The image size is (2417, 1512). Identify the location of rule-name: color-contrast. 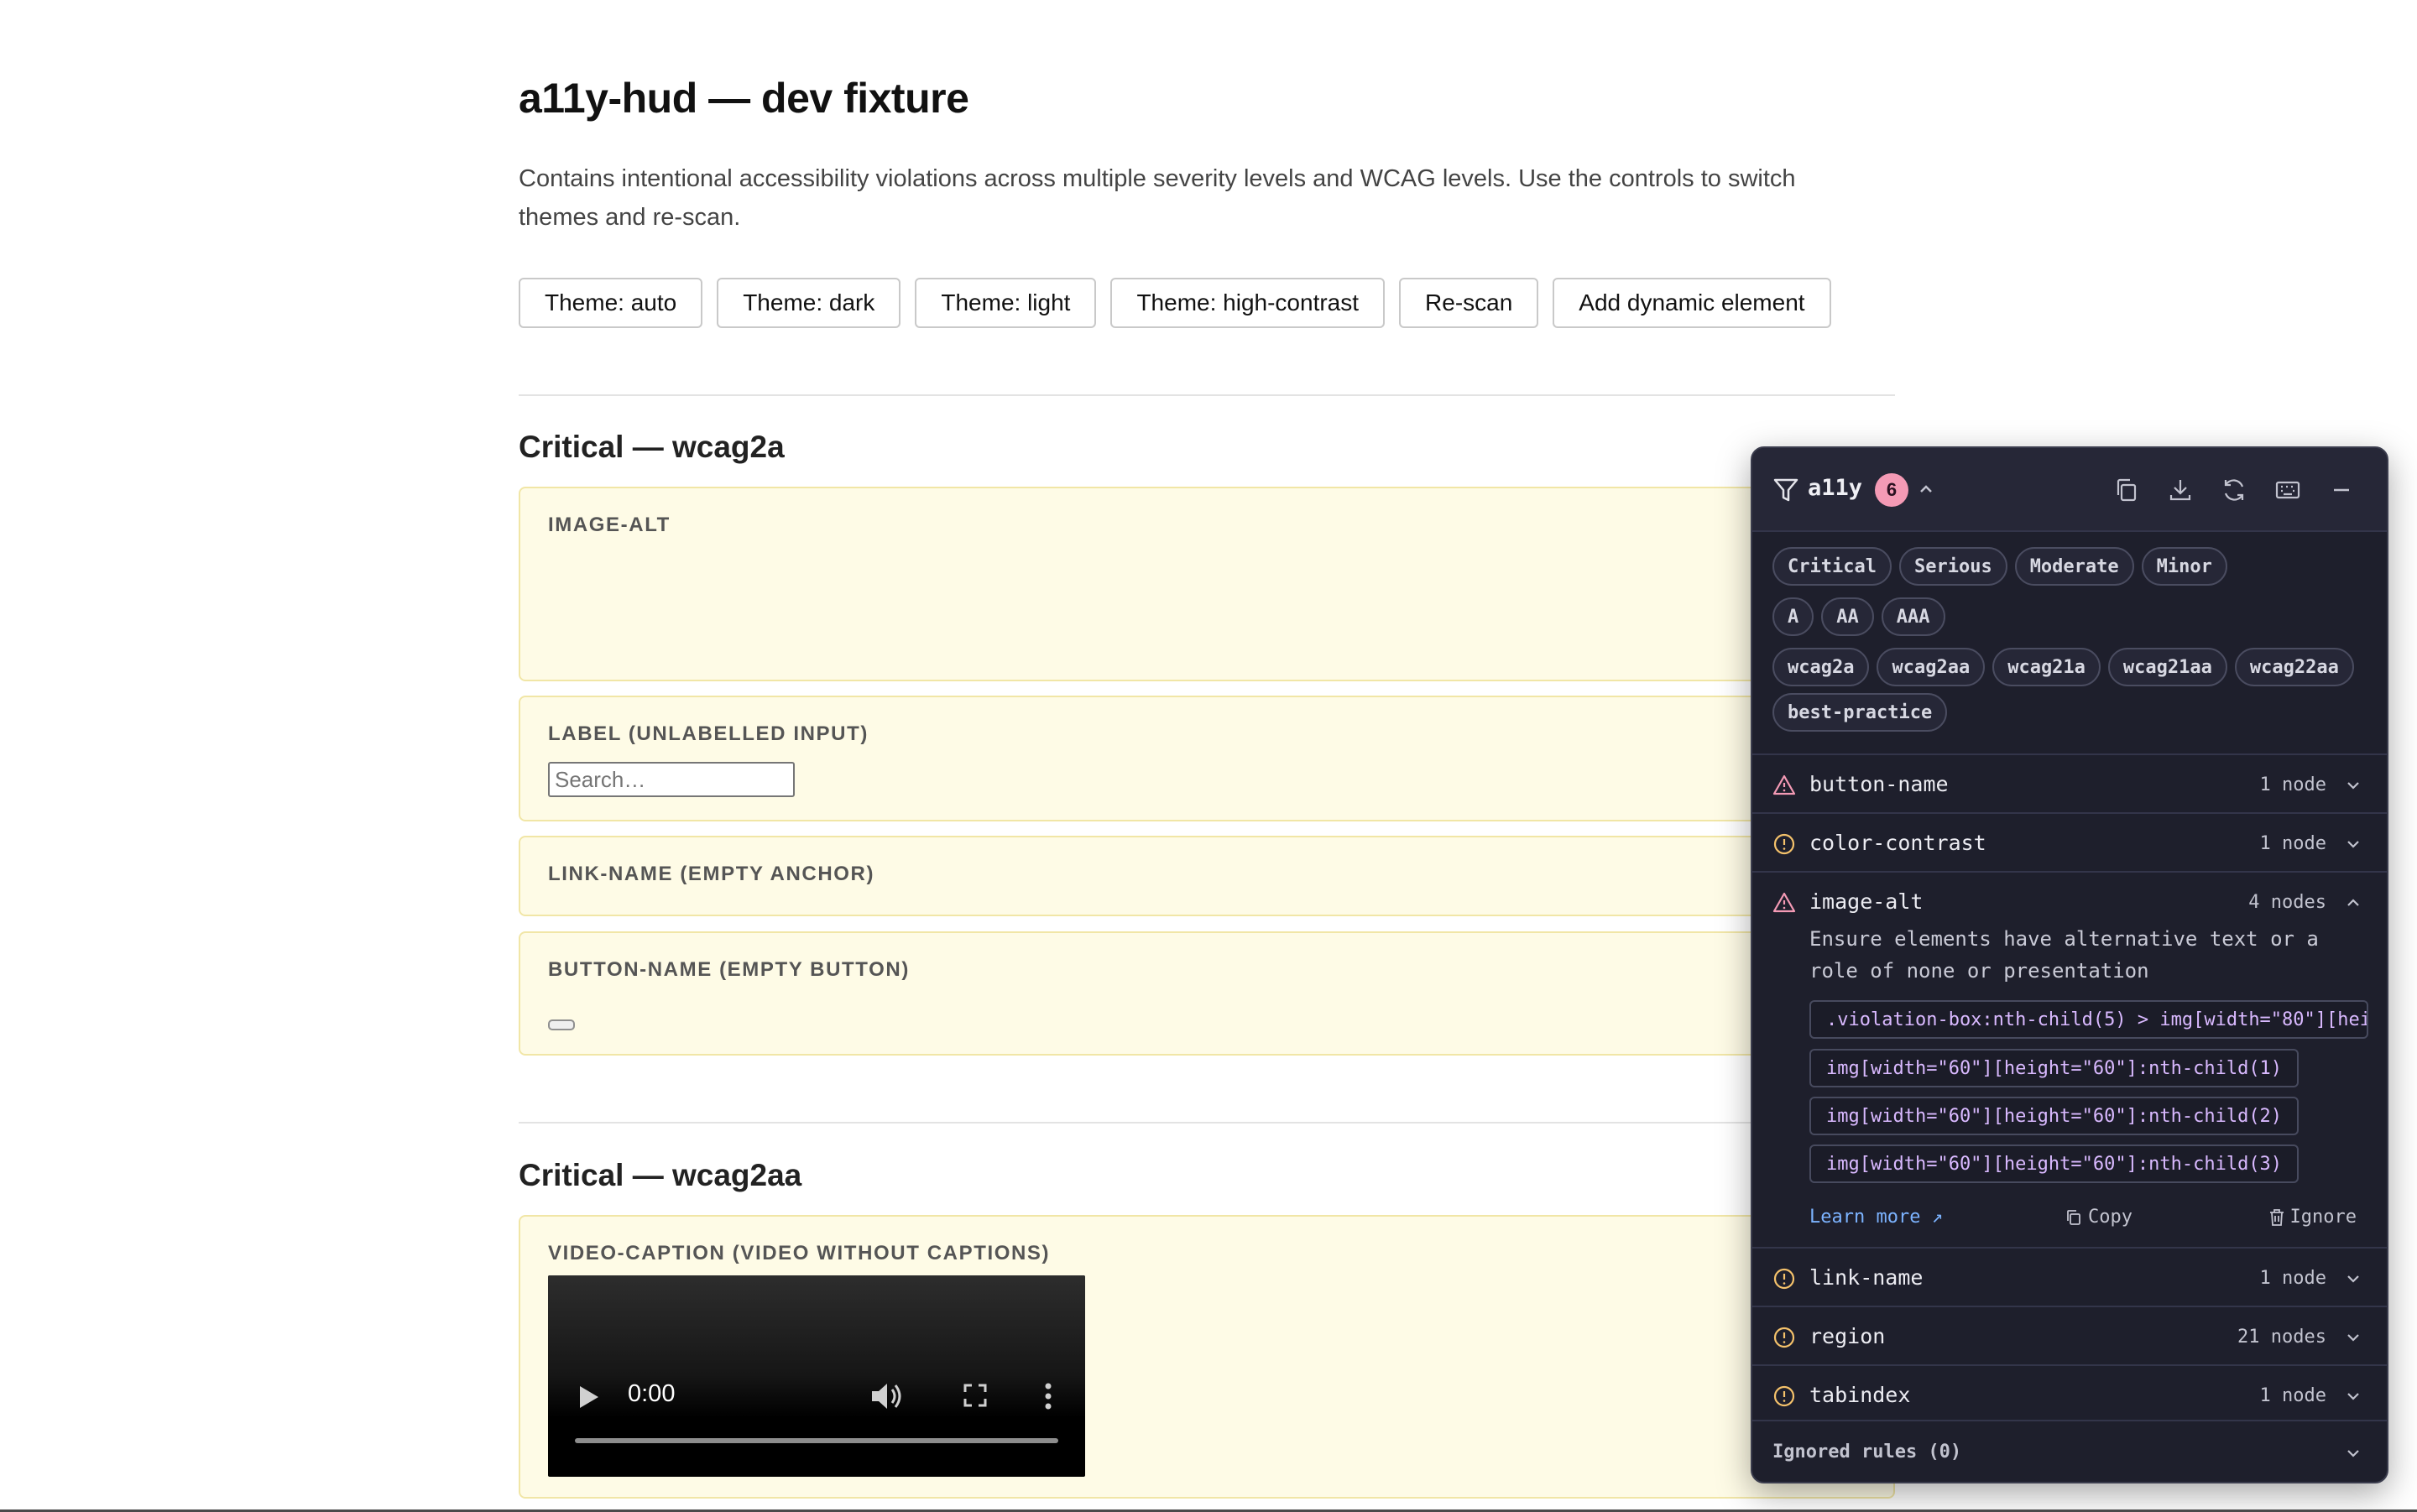
(1897, 843).